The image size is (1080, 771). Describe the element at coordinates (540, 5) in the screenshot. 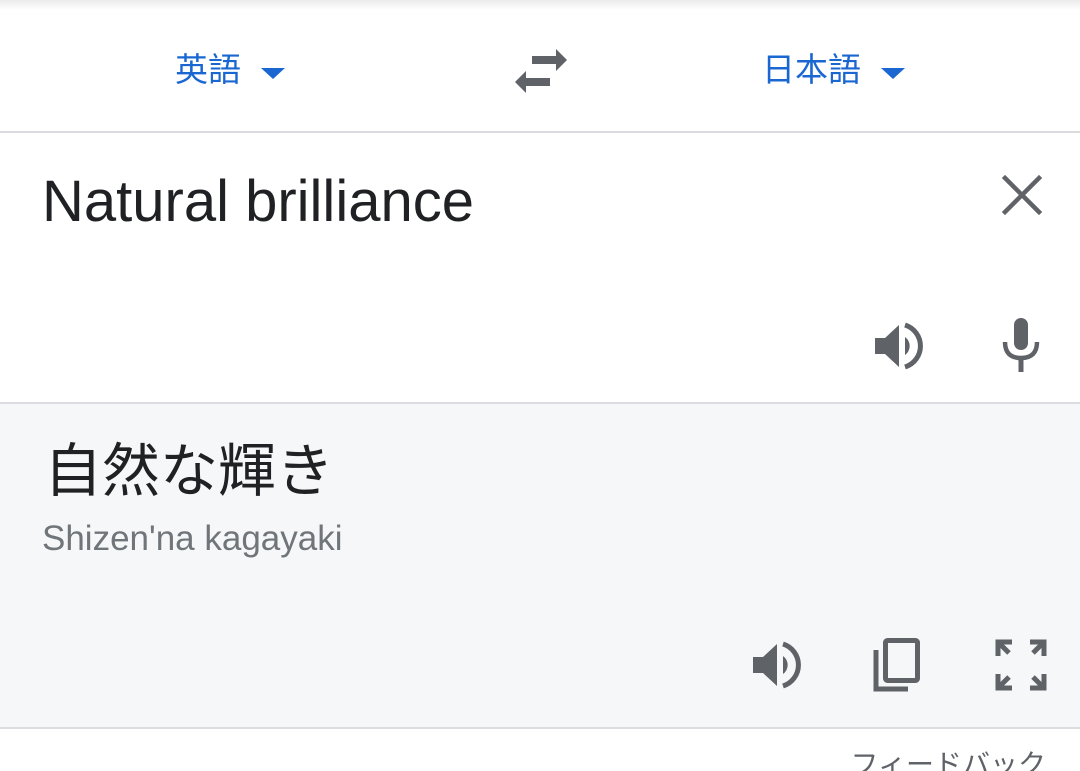

I see `top-shadow` at that location.